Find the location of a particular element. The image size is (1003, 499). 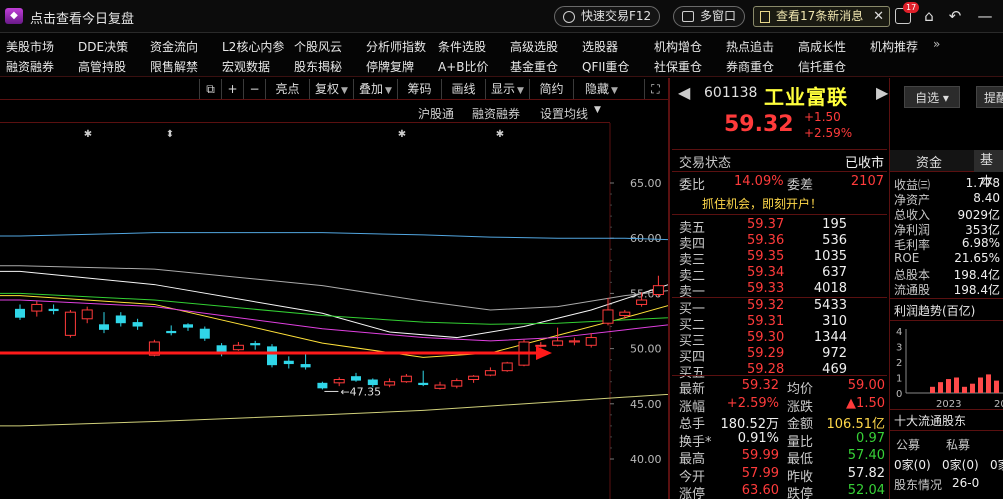

menu-item: 信托重仓 is located at coordinates (822, 66).